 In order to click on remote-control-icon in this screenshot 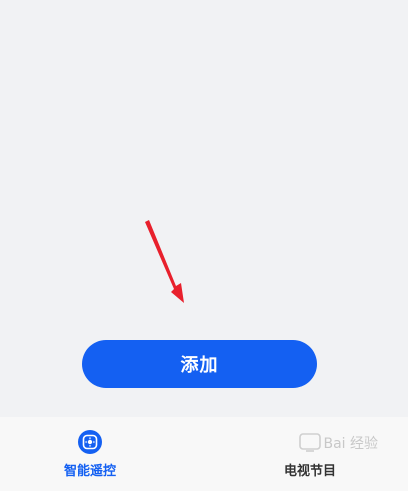, I will do `click(90, 442)`.